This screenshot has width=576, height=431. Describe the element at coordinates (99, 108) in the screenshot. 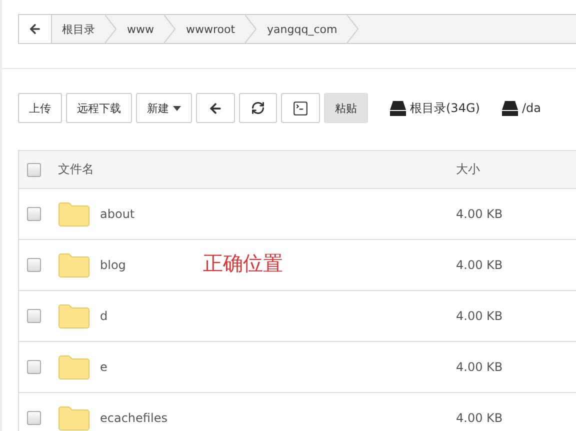

I see `toolbar-button: 远程下载` at that location.